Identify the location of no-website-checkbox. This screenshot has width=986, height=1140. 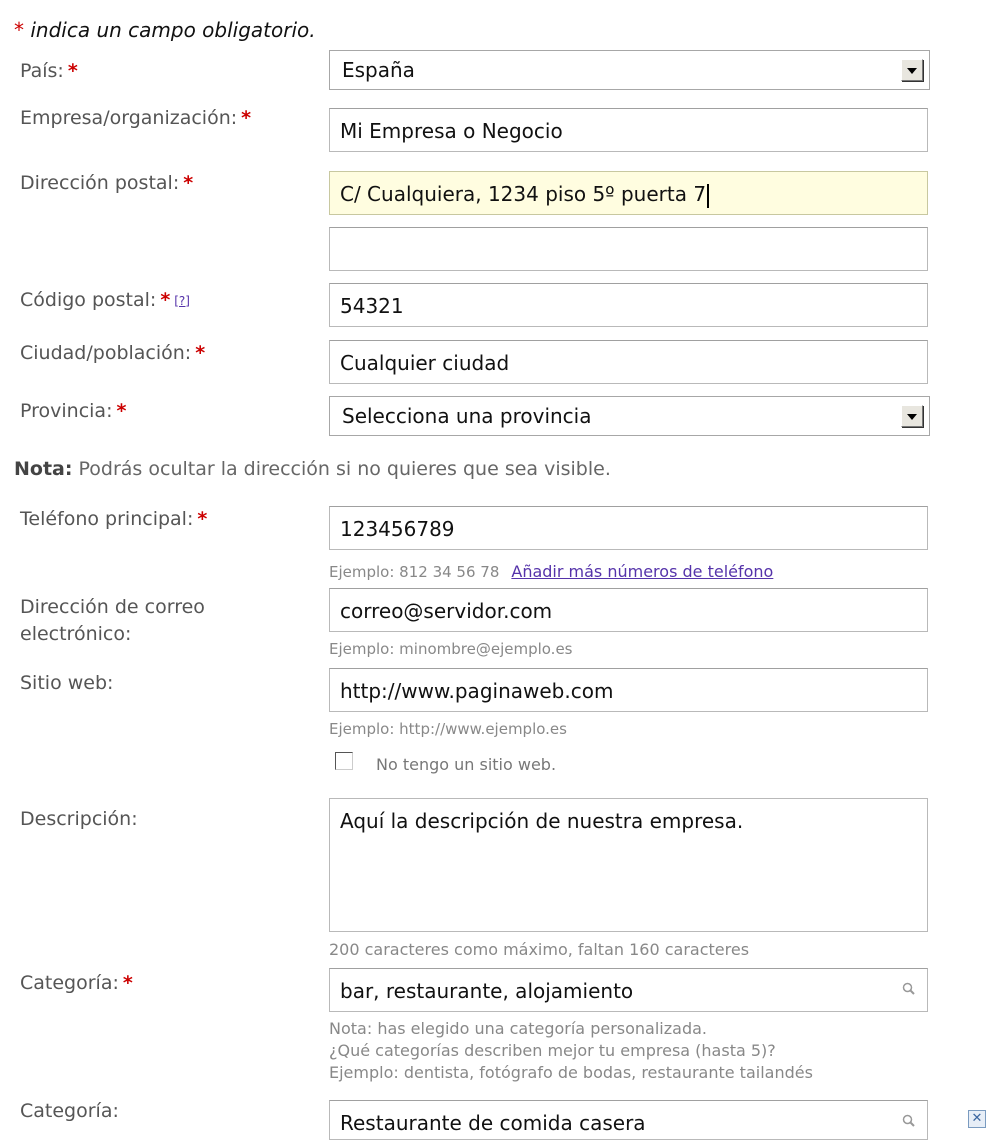
(344, 761).